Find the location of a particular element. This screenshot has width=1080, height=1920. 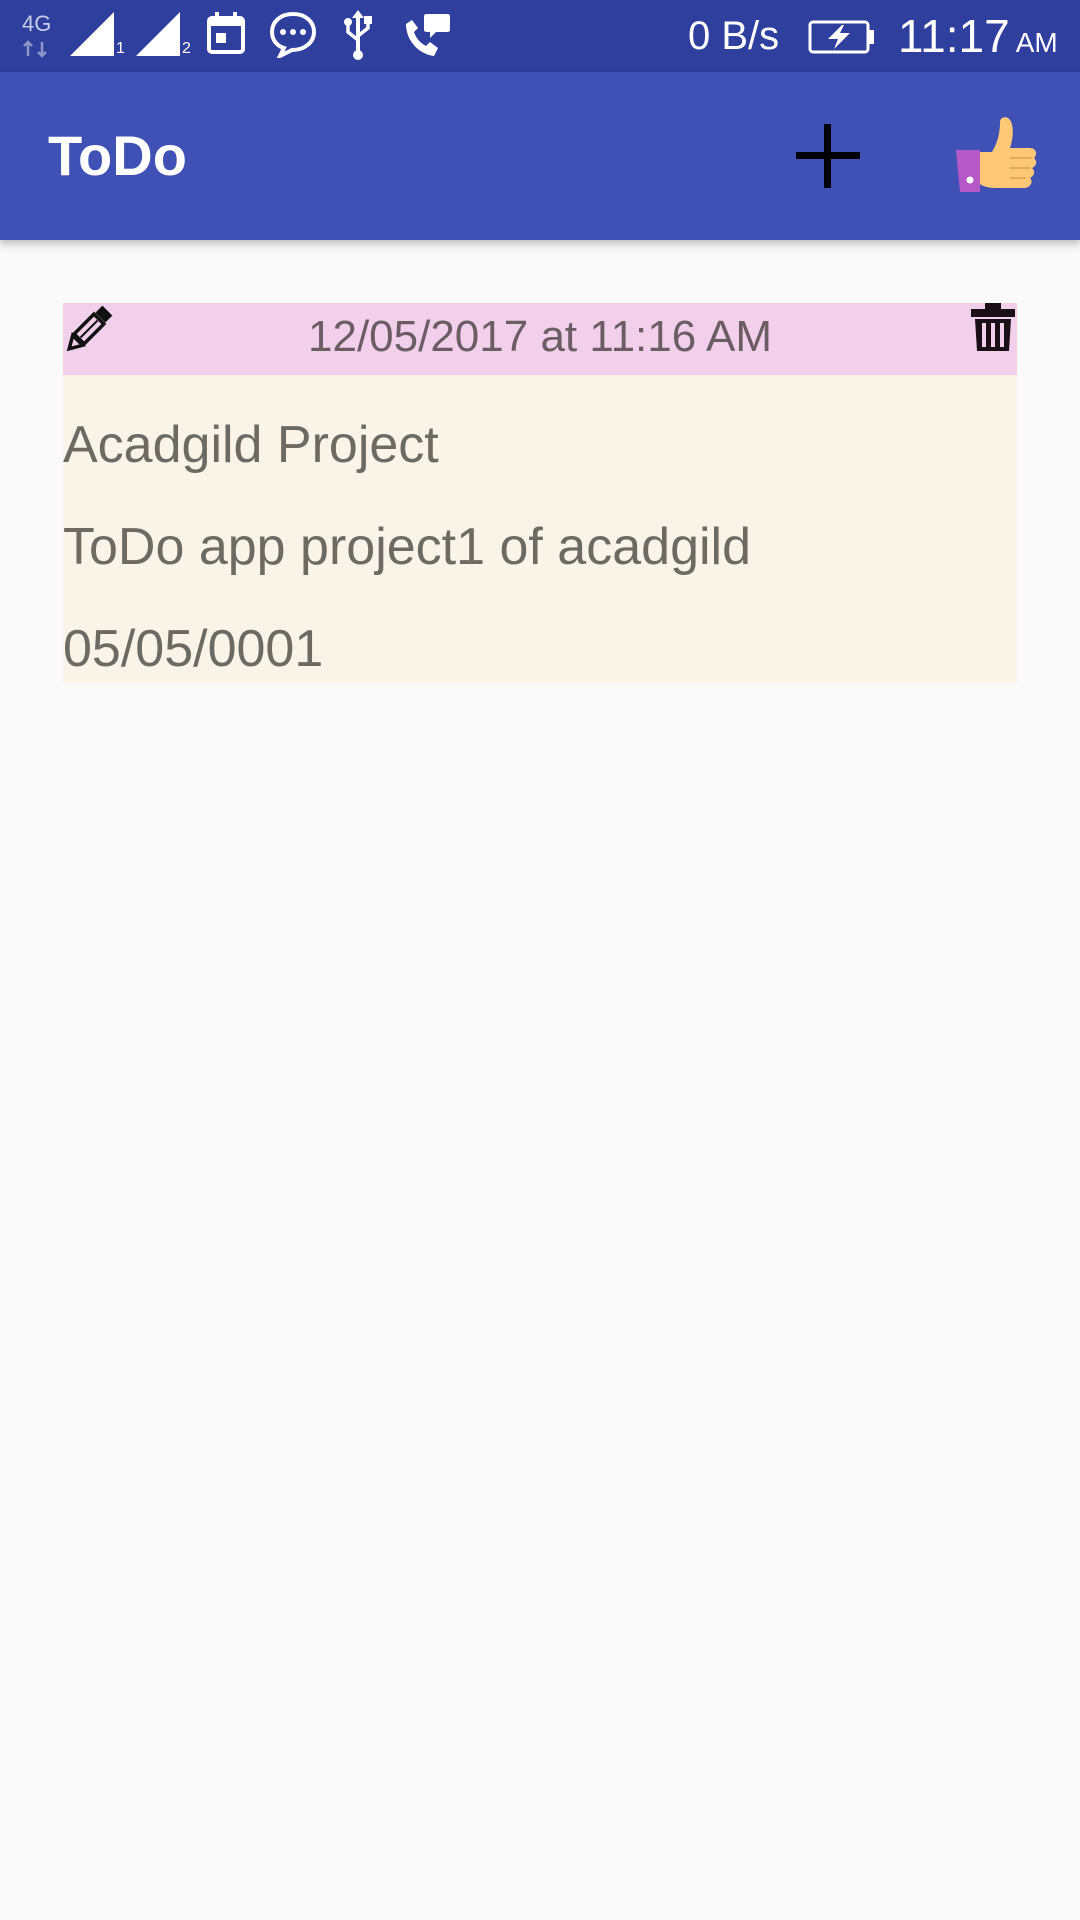

todo-description: ToDo app project1 of acadgild is located at coordinates (407, 547).